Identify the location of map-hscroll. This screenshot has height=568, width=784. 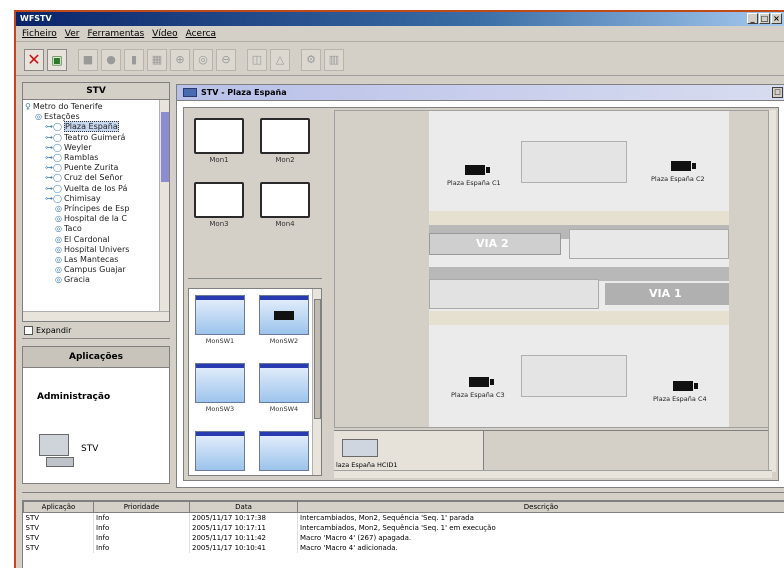
(553, 474).